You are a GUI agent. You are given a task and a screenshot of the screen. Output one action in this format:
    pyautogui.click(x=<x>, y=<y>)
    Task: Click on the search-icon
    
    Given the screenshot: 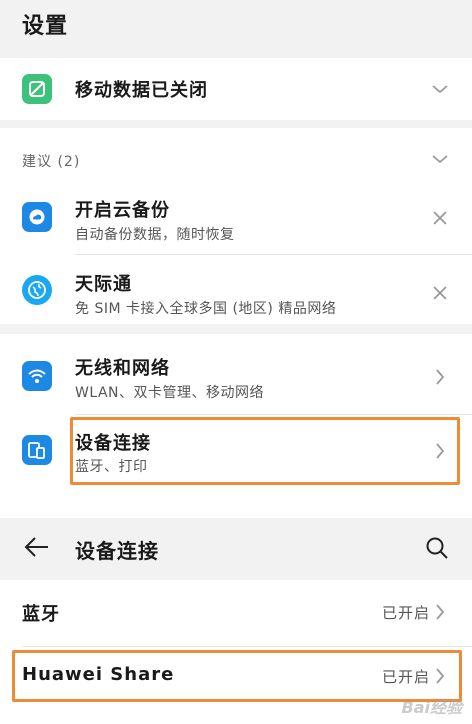 What is the action you would take?
    pyautogui.click(x=437, y=548)
    